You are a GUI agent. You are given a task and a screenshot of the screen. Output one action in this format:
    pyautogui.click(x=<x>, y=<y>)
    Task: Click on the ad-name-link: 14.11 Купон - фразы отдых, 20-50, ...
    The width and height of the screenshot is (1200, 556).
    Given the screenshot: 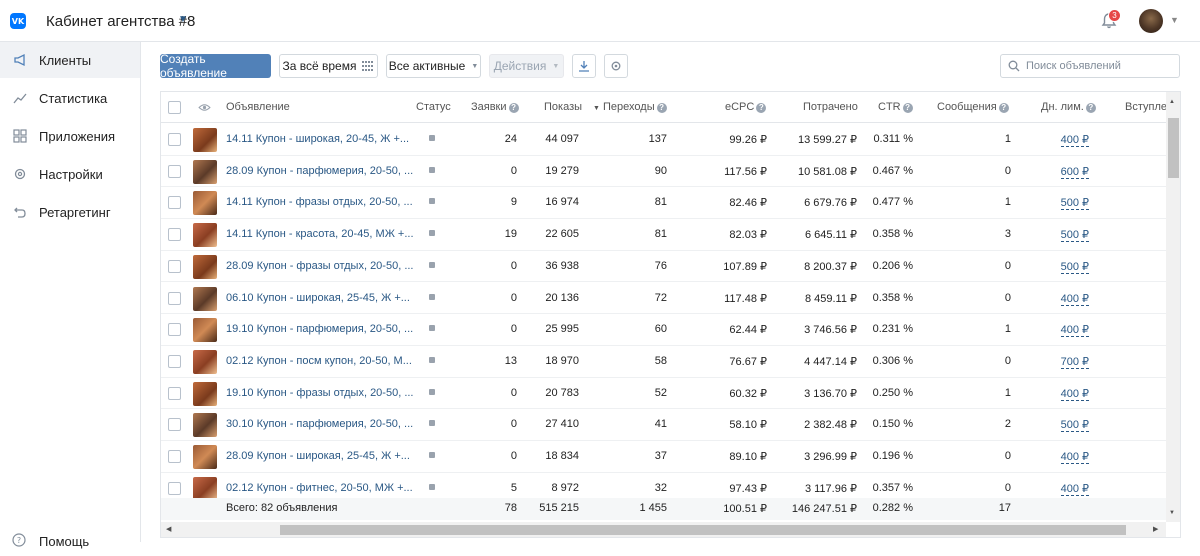 What is the action you would take?
    pyautogui.click(x=319, y=202)
    